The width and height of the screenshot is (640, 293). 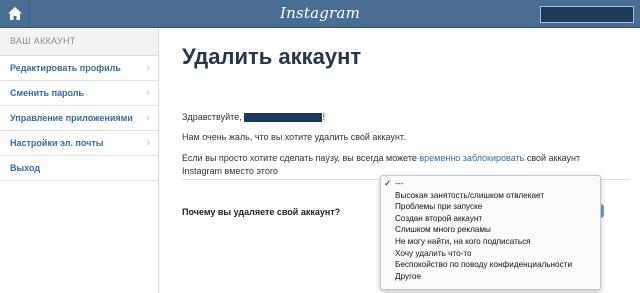 I want to click on greeting: Здравствуйте,!, so click(x=254, y=117).